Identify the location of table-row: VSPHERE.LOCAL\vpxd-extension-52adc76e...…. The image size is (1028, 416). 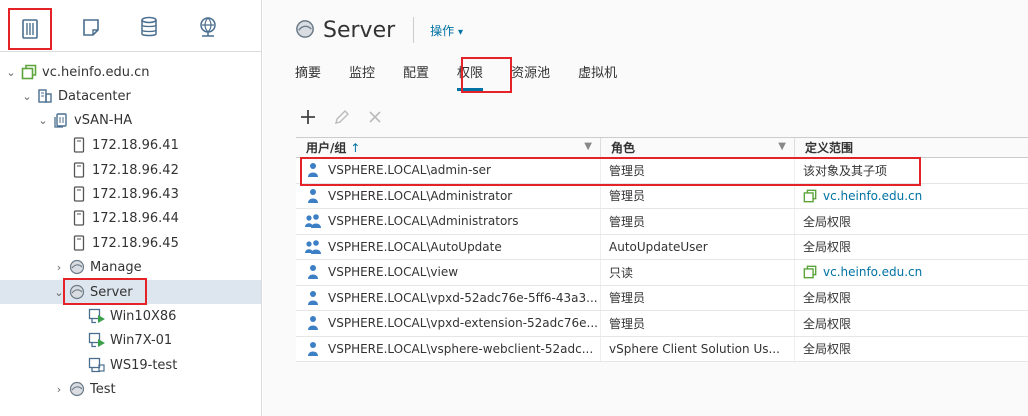
(662, 324).